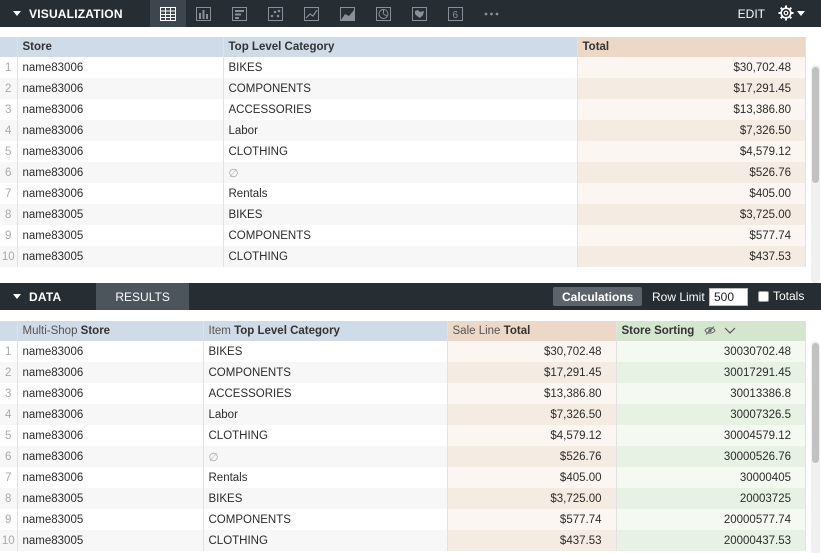 Image resolution: width=821 pixels, height=553 pixels. What do you see at coordinates (276, 13) in the screenshot?
I see `scatter-icon` at bounding box center [276, 13].